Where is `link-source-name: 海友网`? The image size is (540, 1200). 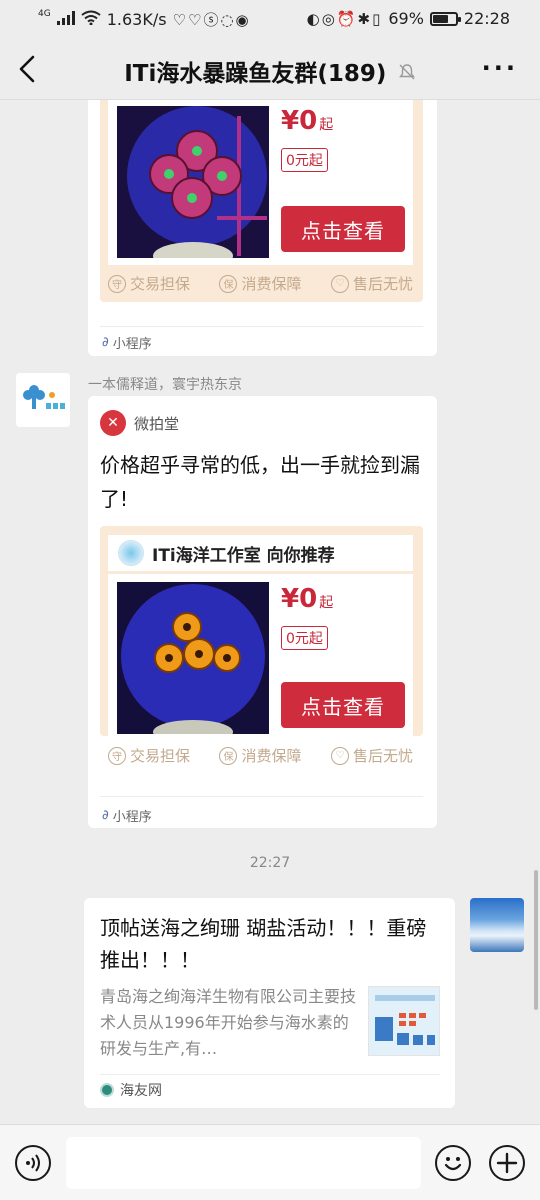 link-source-name: 海友网 is located at coordinates (141, 1091).